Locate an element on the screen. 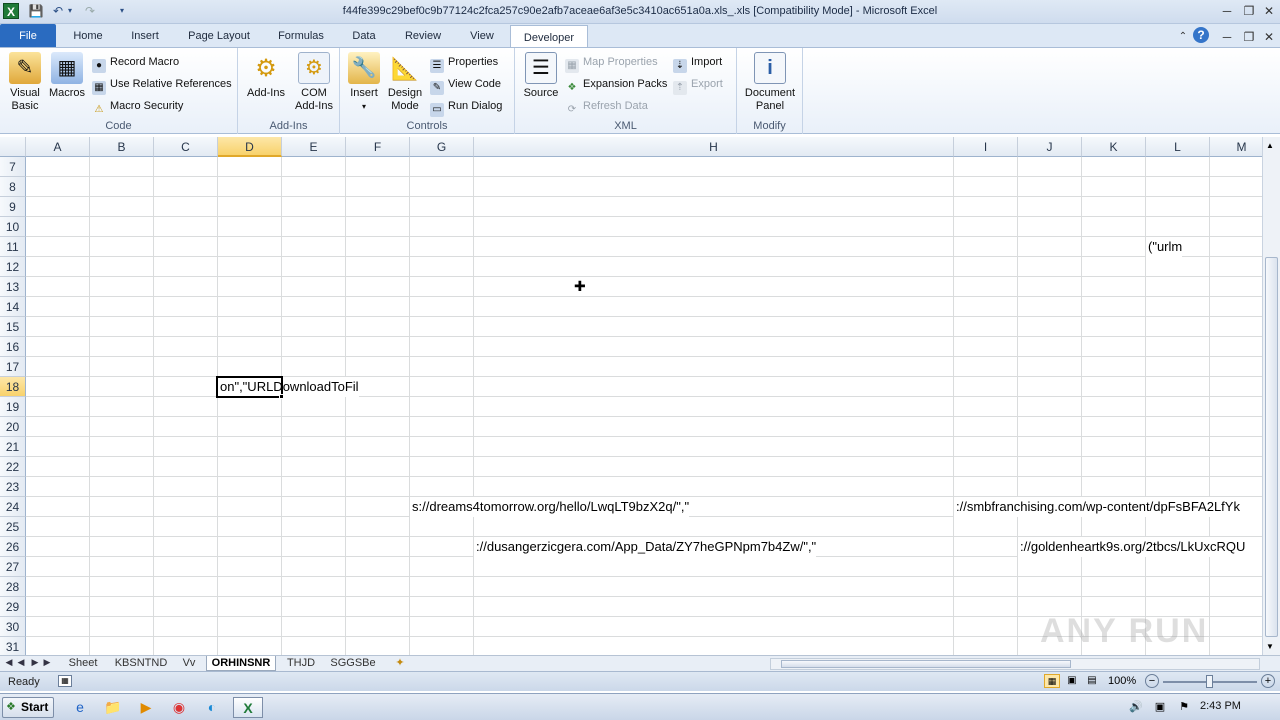 The height and width of the screenshot is (720, 1280). row-header: 25 is located at coordinates (13, 527).